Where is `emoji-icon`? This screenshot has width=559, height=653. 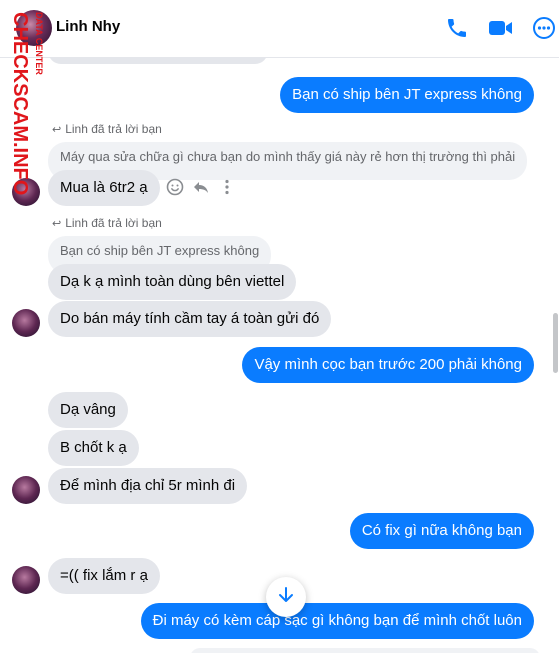 emoji-icon is located at coordinates (175, 187).